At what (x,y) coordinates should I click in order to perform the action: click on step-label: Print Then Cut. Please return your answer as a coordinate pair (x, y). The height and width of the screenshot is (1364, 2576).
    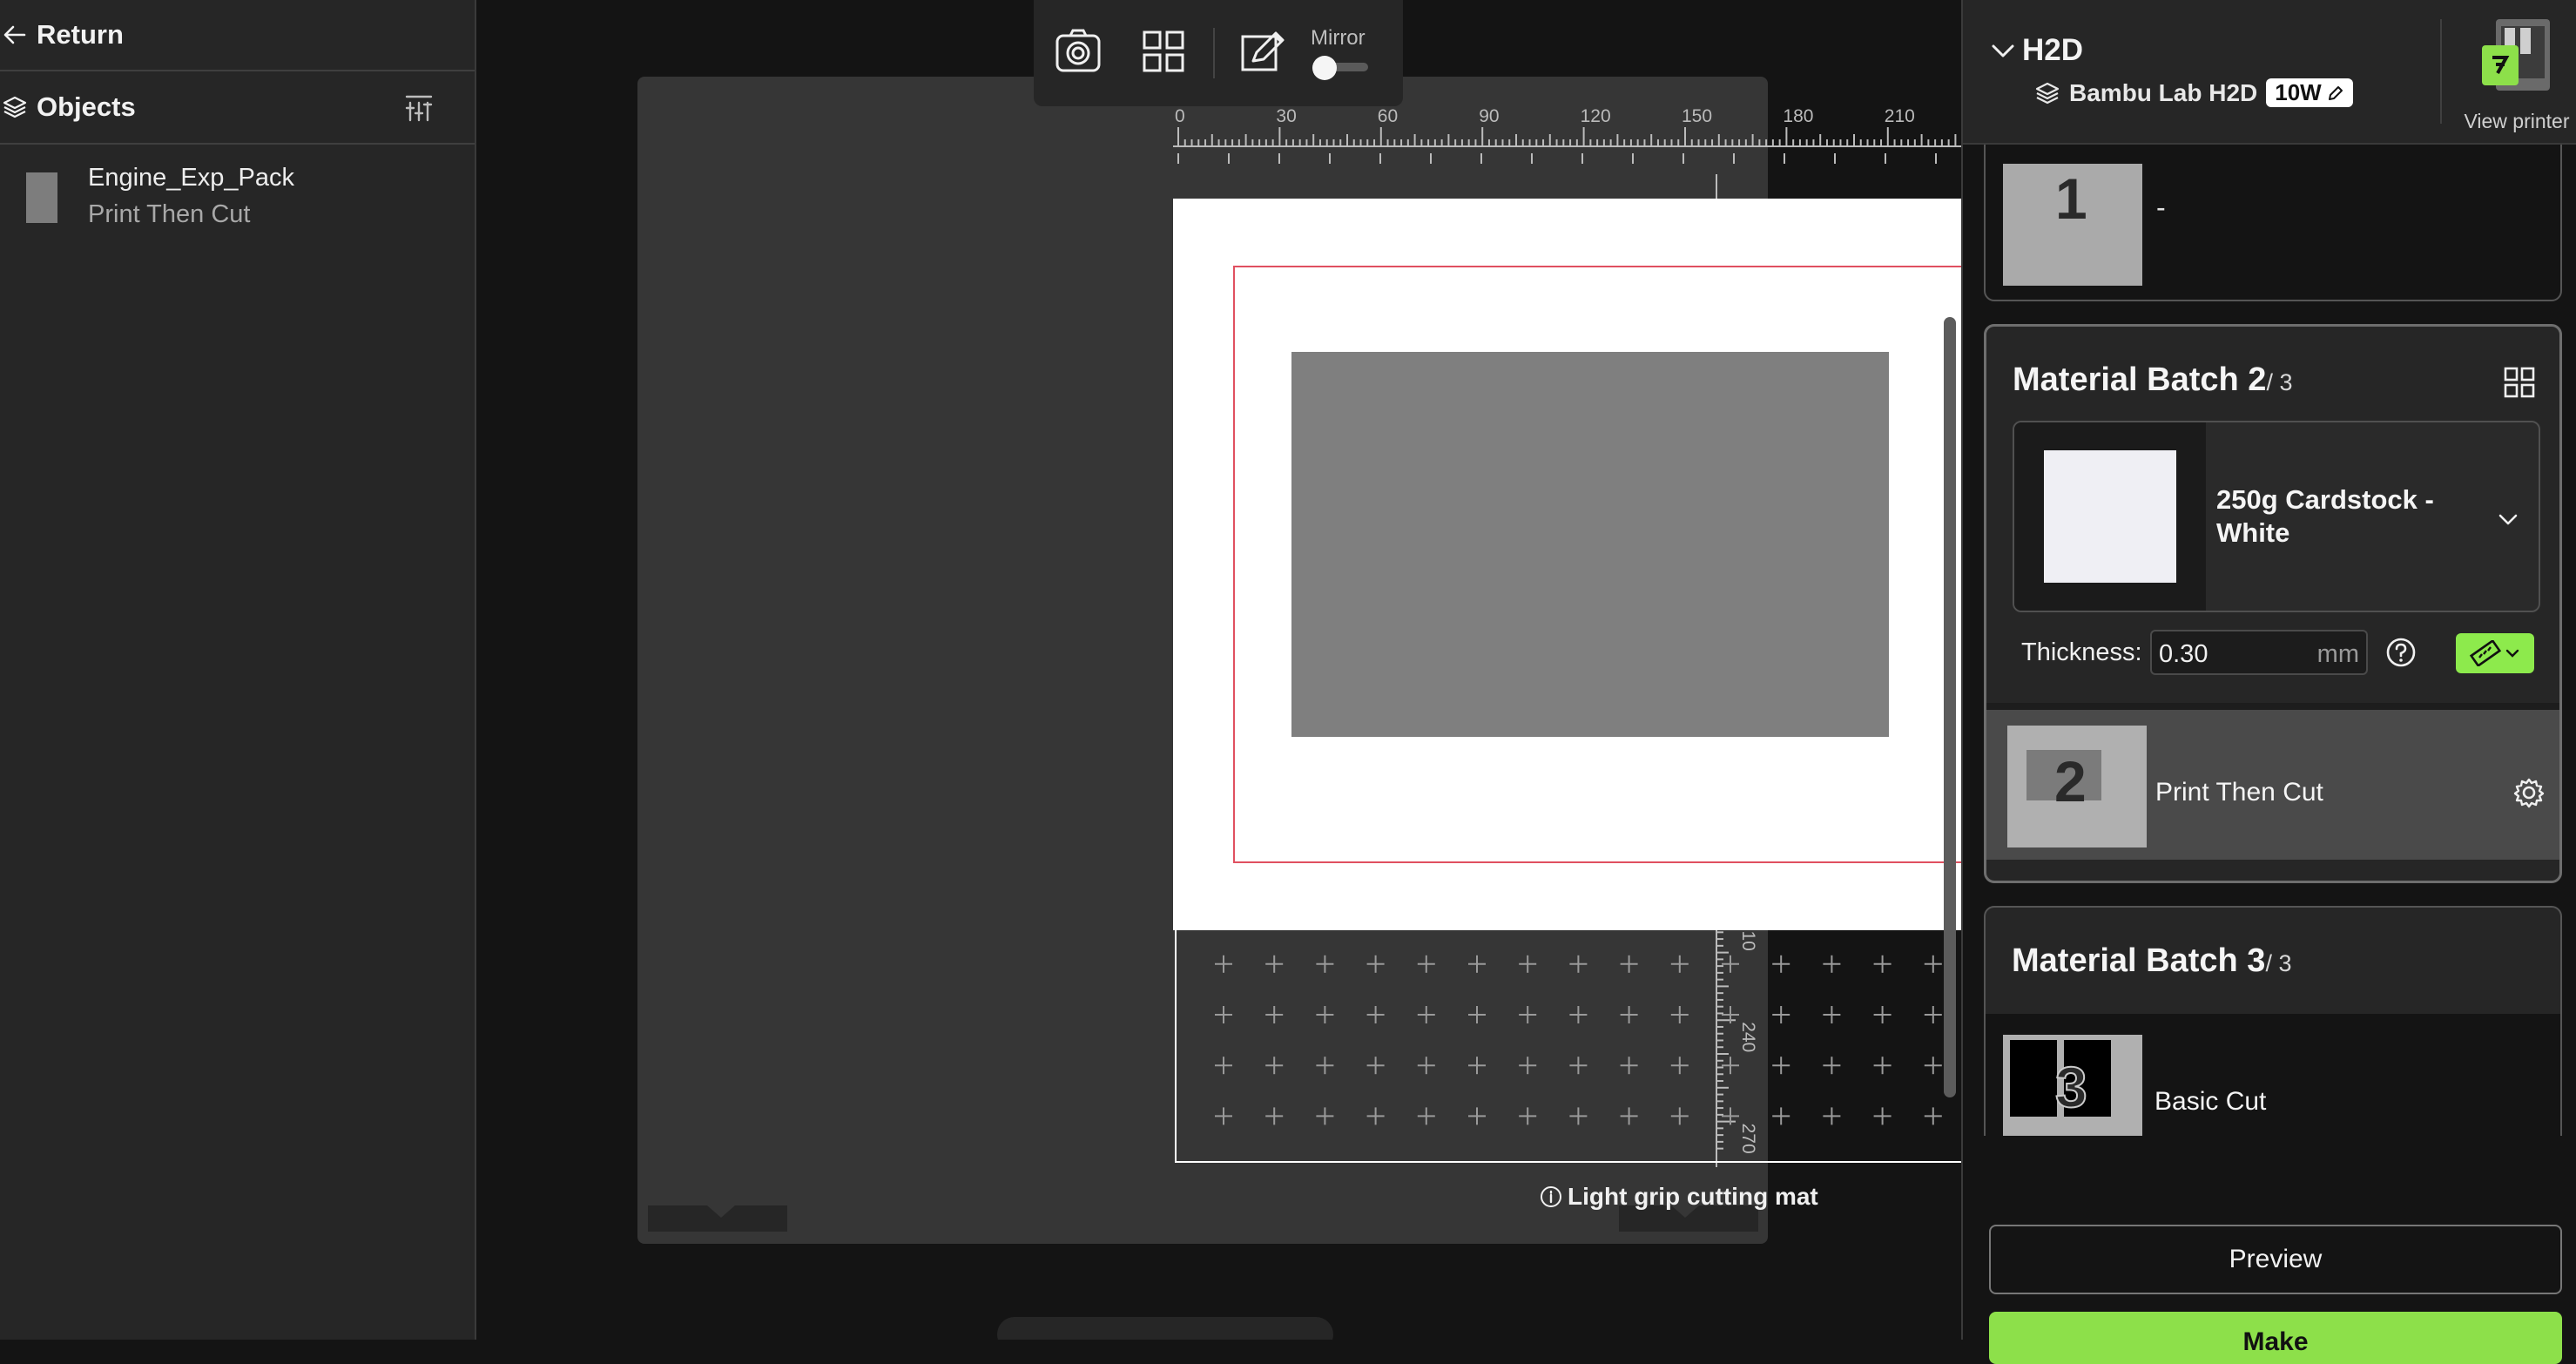
    Looking at the image, I should click on (2239, 793).